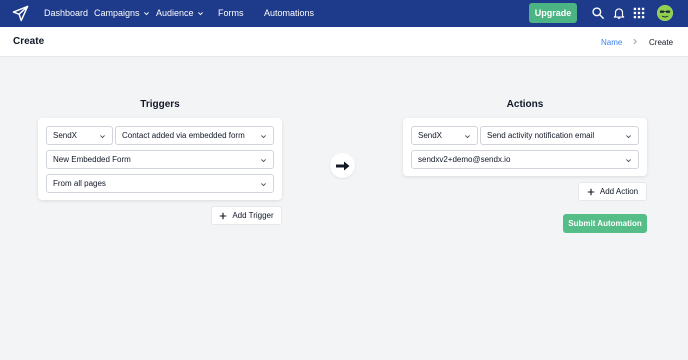  I want to click on breadcrumb-name-link: Name, so click(611, 42).